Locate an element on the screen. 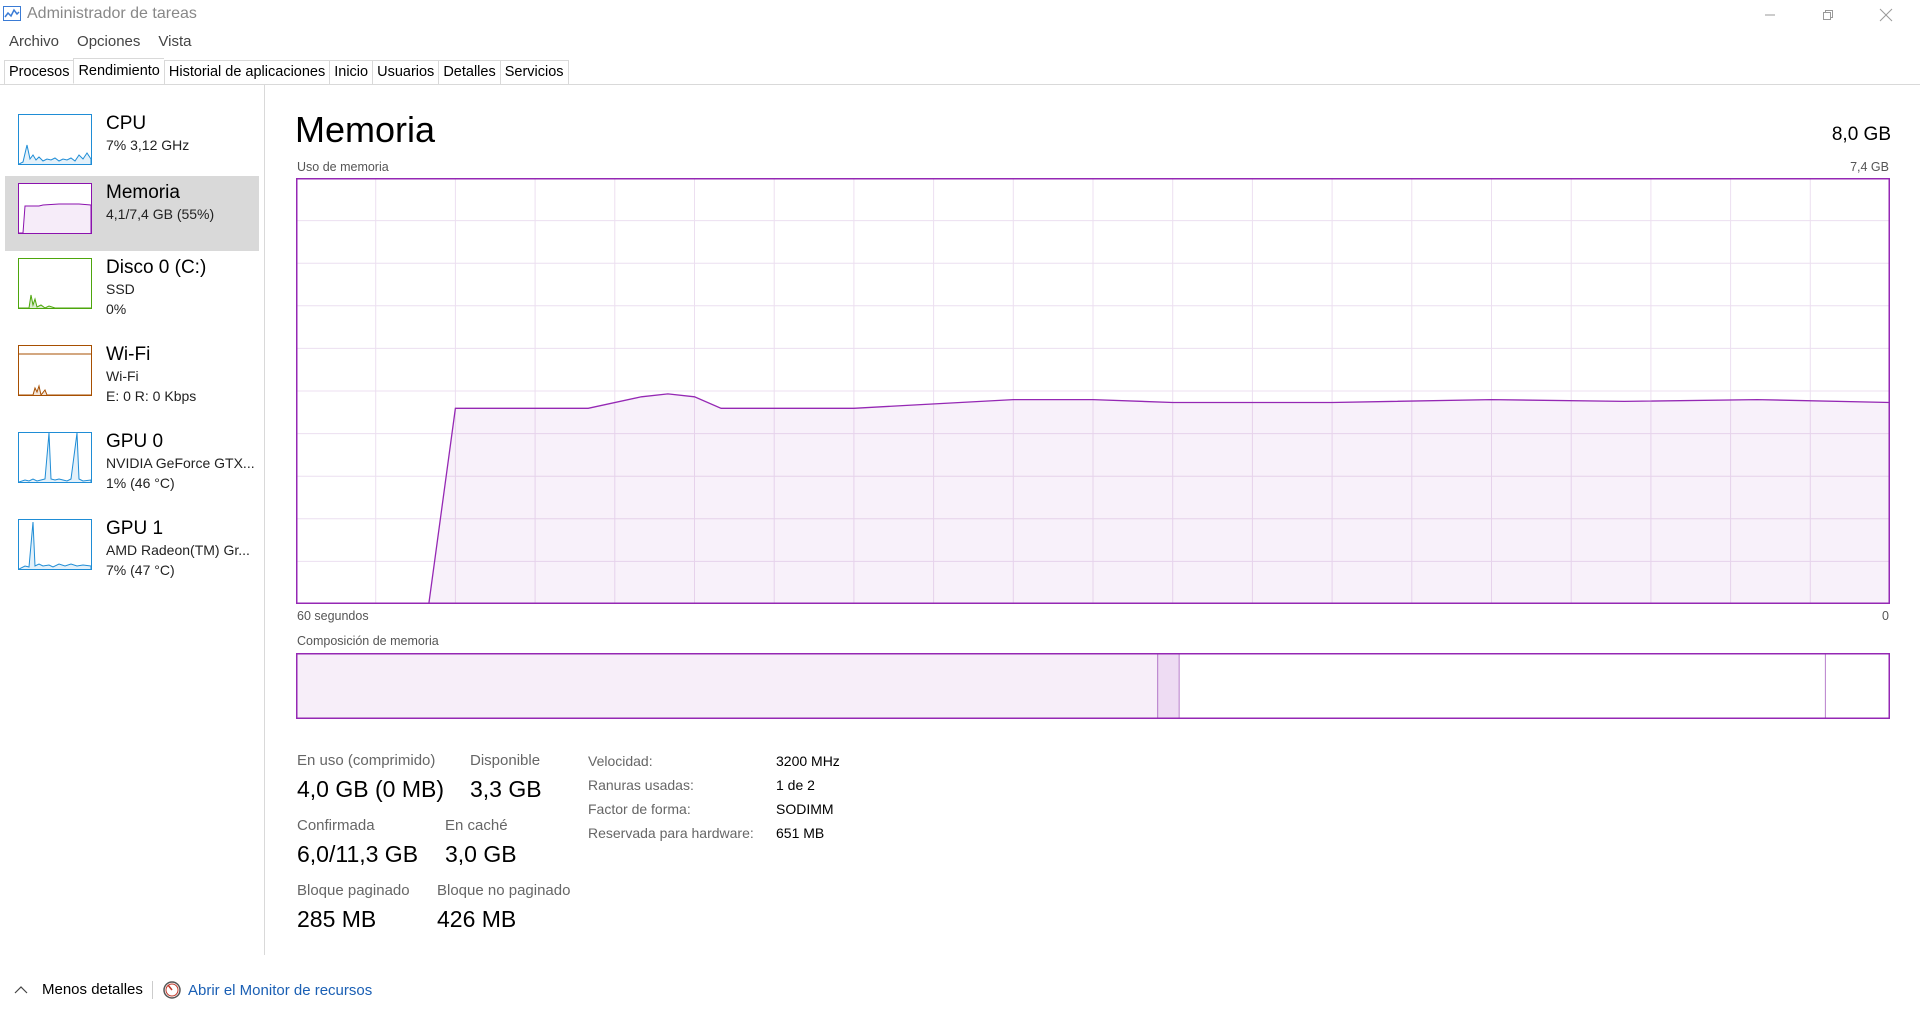  sidebar-item-detail: SSD is located at coordinates (120, 289).